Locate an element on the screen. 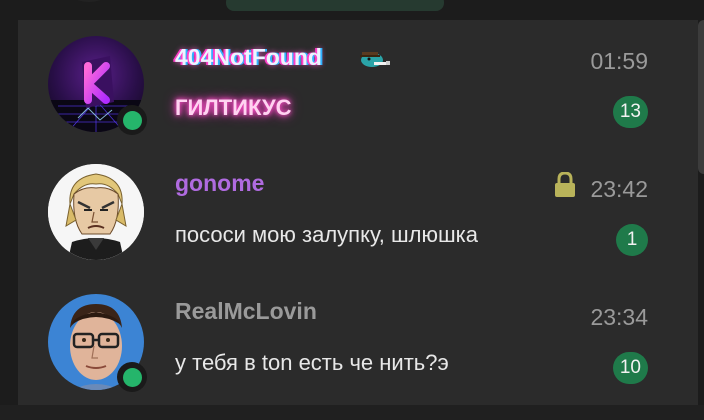  chat-time: 01:59 is located at coordinates (619, 61).